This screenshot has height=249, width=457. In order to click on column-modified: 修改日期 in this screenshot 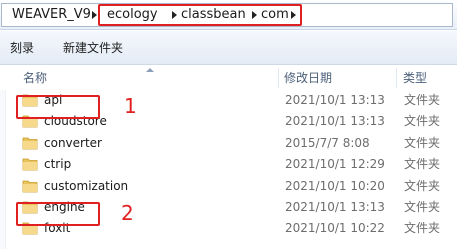, I will do `click(308, 78)`.